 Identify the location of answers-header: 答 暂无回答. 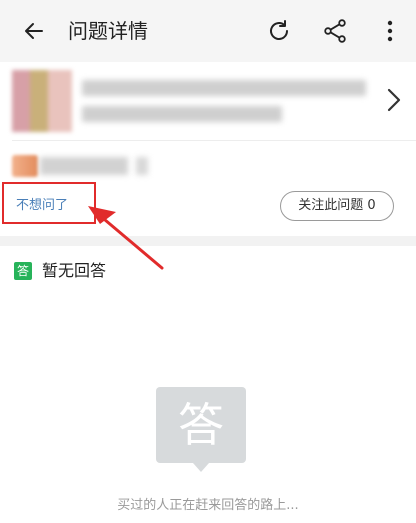
(208, 271).